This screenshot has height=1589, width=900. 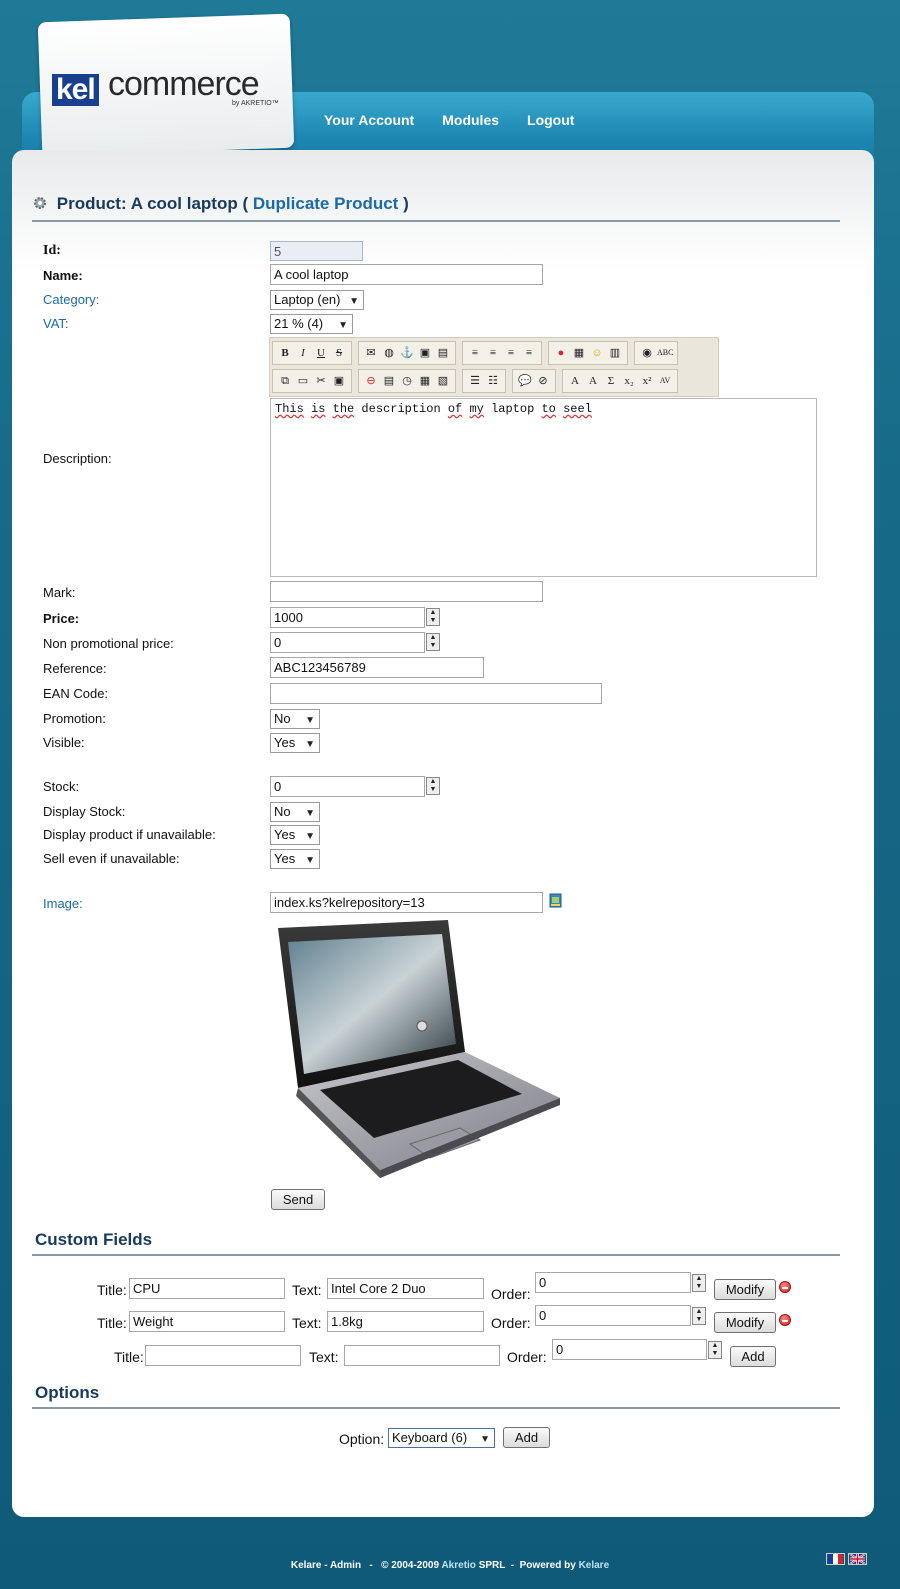 What do you see at coordinates (405, 1321) in the screenshot?
I see `cf-text-input: 1.8kg` at bounding box center [405, 1321].